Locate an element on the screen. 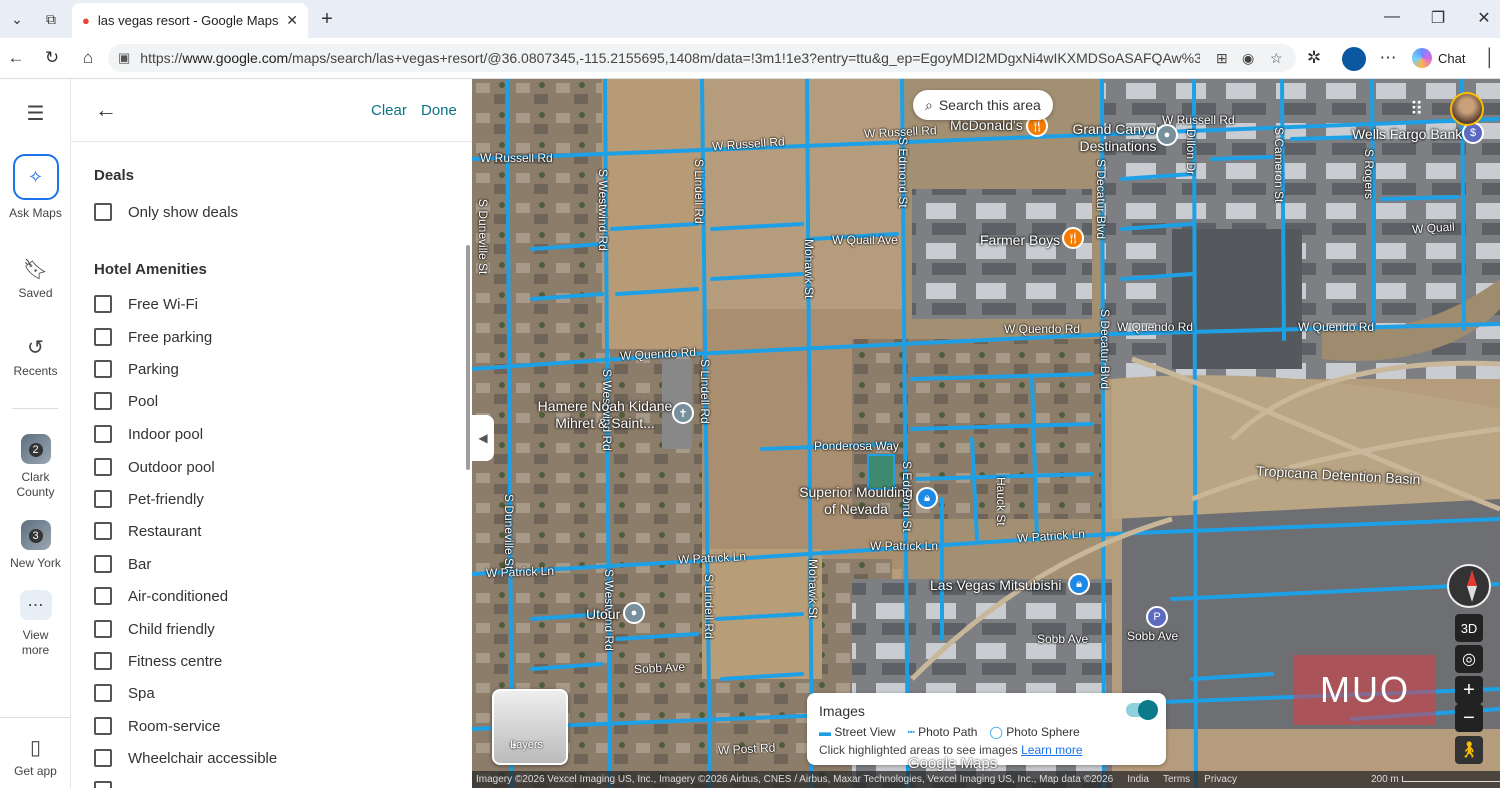  rail-view-more: ⋯ View more is located at coordinates (35, 624).